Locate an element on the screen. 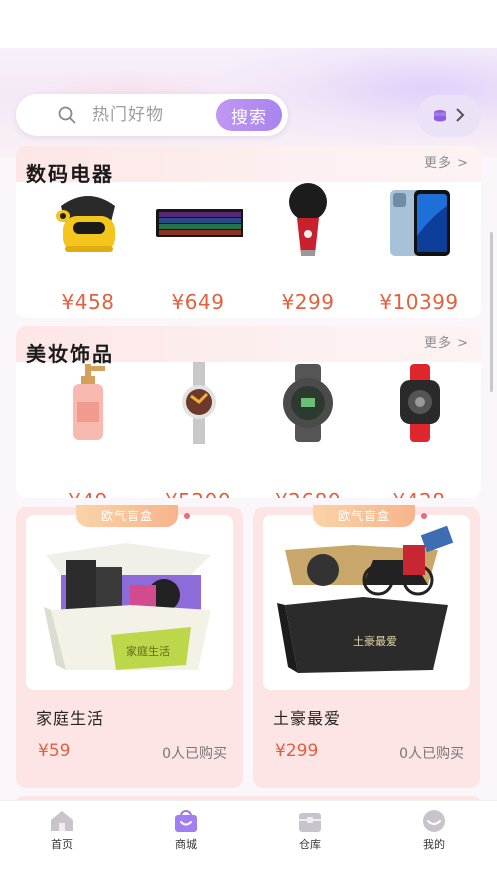 This screenshot has width=497, height=883. smartphone-icon is located at coordinates (420, 223).